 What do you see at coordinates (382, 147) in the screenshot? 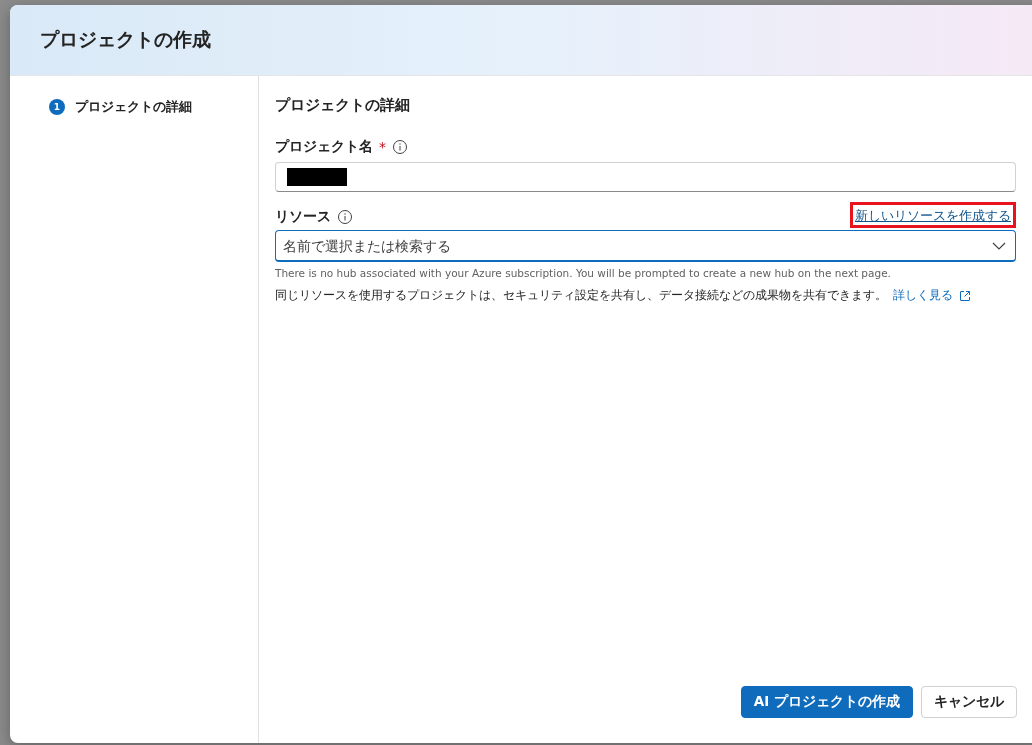
I see `required-mark: *` at bounding box center [382, 147].